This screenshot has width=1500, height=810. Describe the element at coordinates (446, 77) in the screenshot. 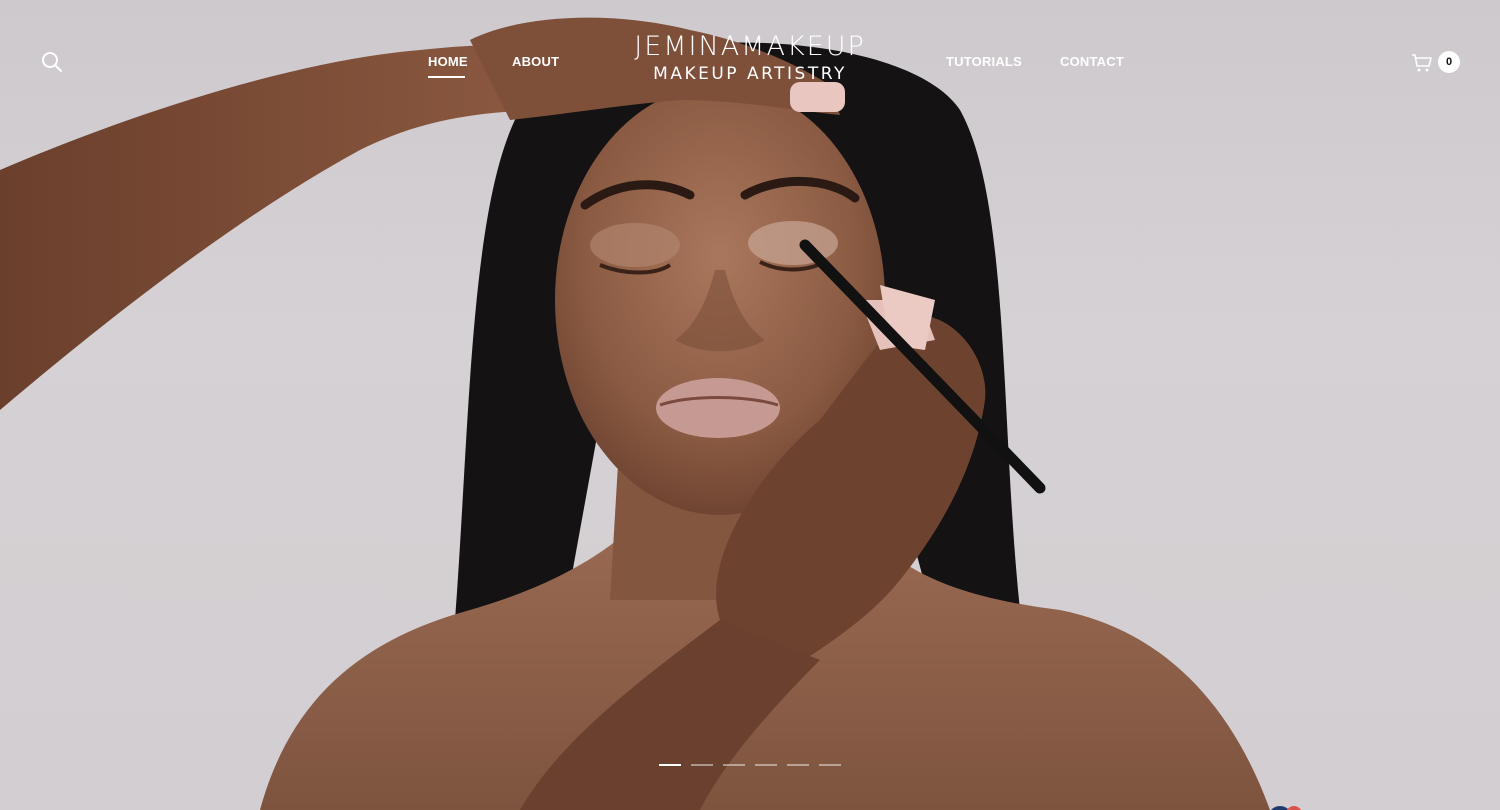

I see `nav-active-indicator` at that location.